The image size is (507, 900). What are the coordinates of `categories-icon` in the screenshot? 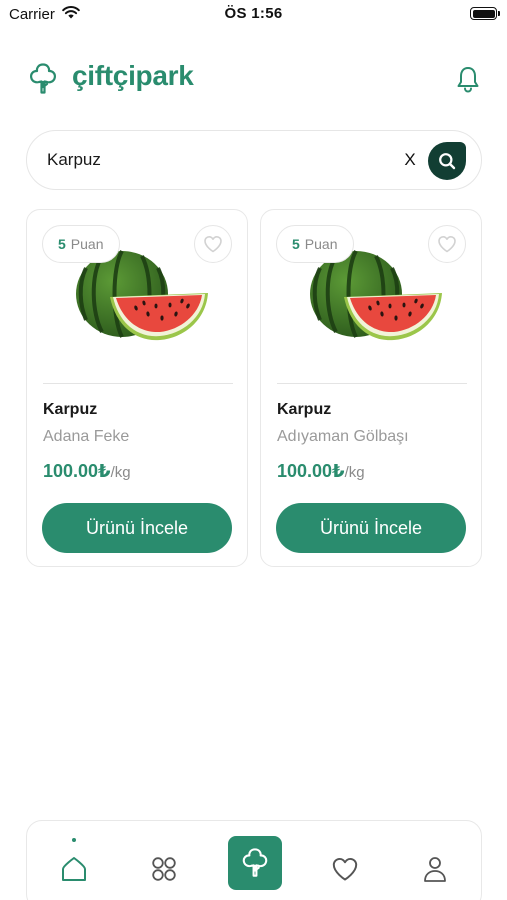 It's located at (164, 869).